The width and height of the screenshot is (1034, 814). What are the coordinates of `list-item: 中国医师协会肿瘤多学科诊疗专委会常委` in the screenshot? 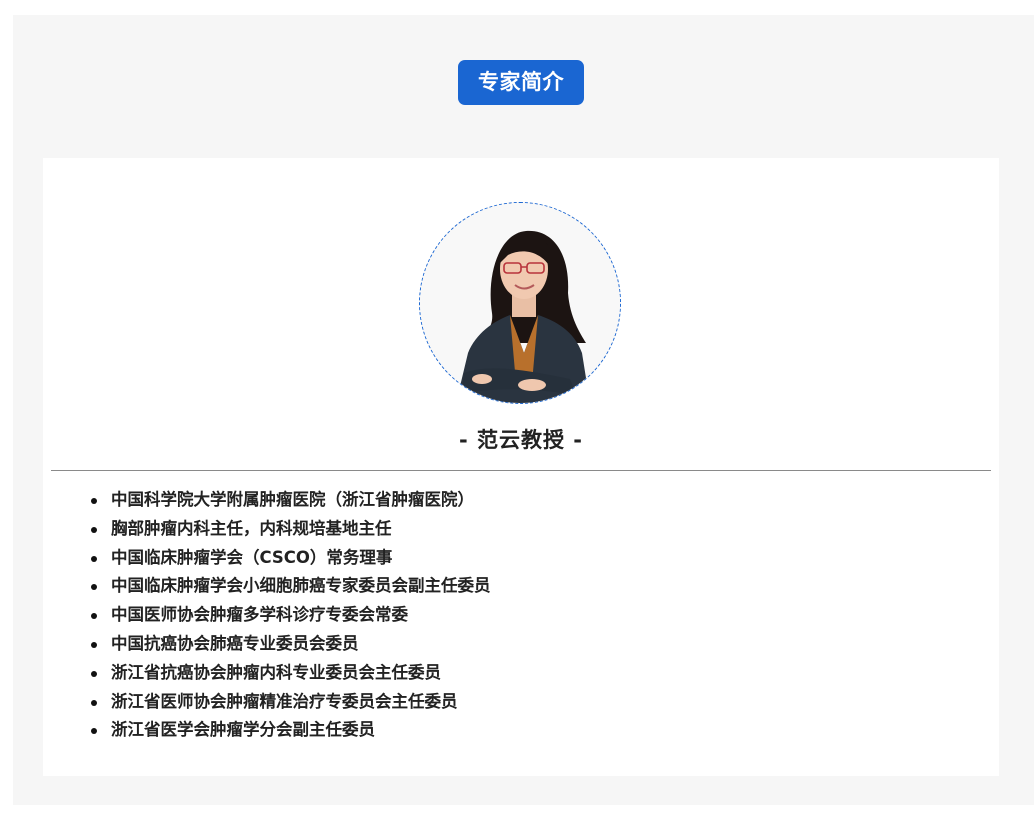 It's located at (291, 615).